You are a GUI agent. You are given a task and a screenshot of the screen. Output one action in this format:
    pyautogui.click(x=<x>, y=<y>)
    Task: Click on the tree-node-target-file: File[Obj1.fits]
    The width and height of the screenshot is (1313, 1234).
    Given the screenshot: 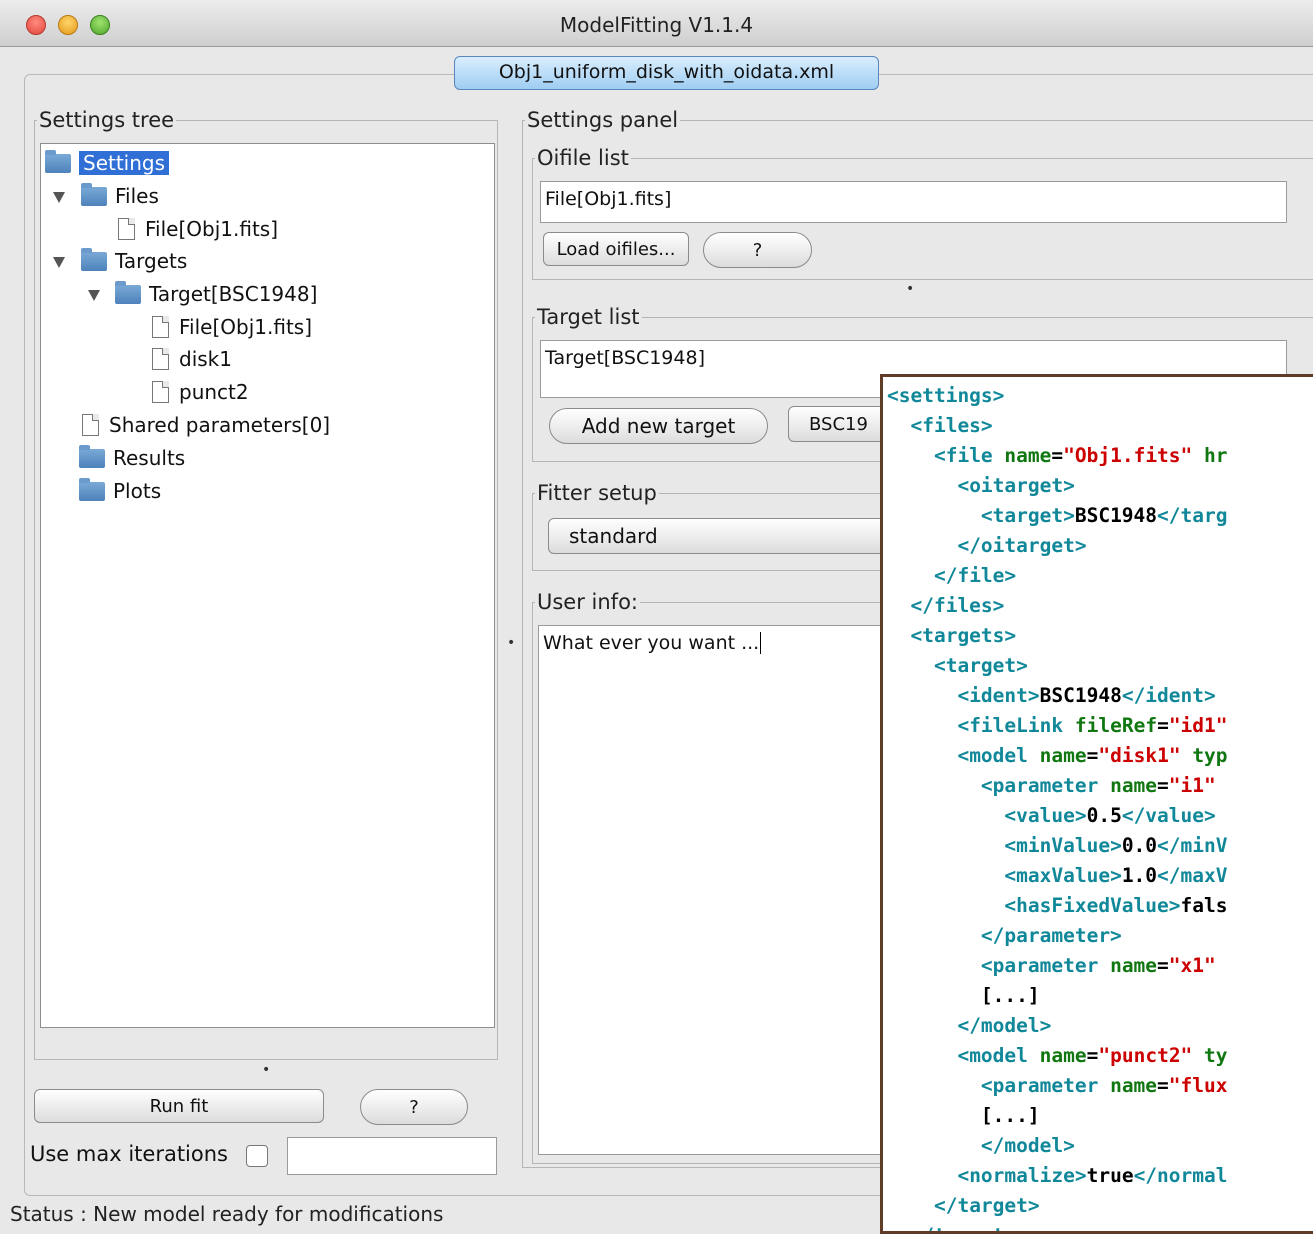 What is the action you would take?
    pyautogui.click(x=232, y=327)
    